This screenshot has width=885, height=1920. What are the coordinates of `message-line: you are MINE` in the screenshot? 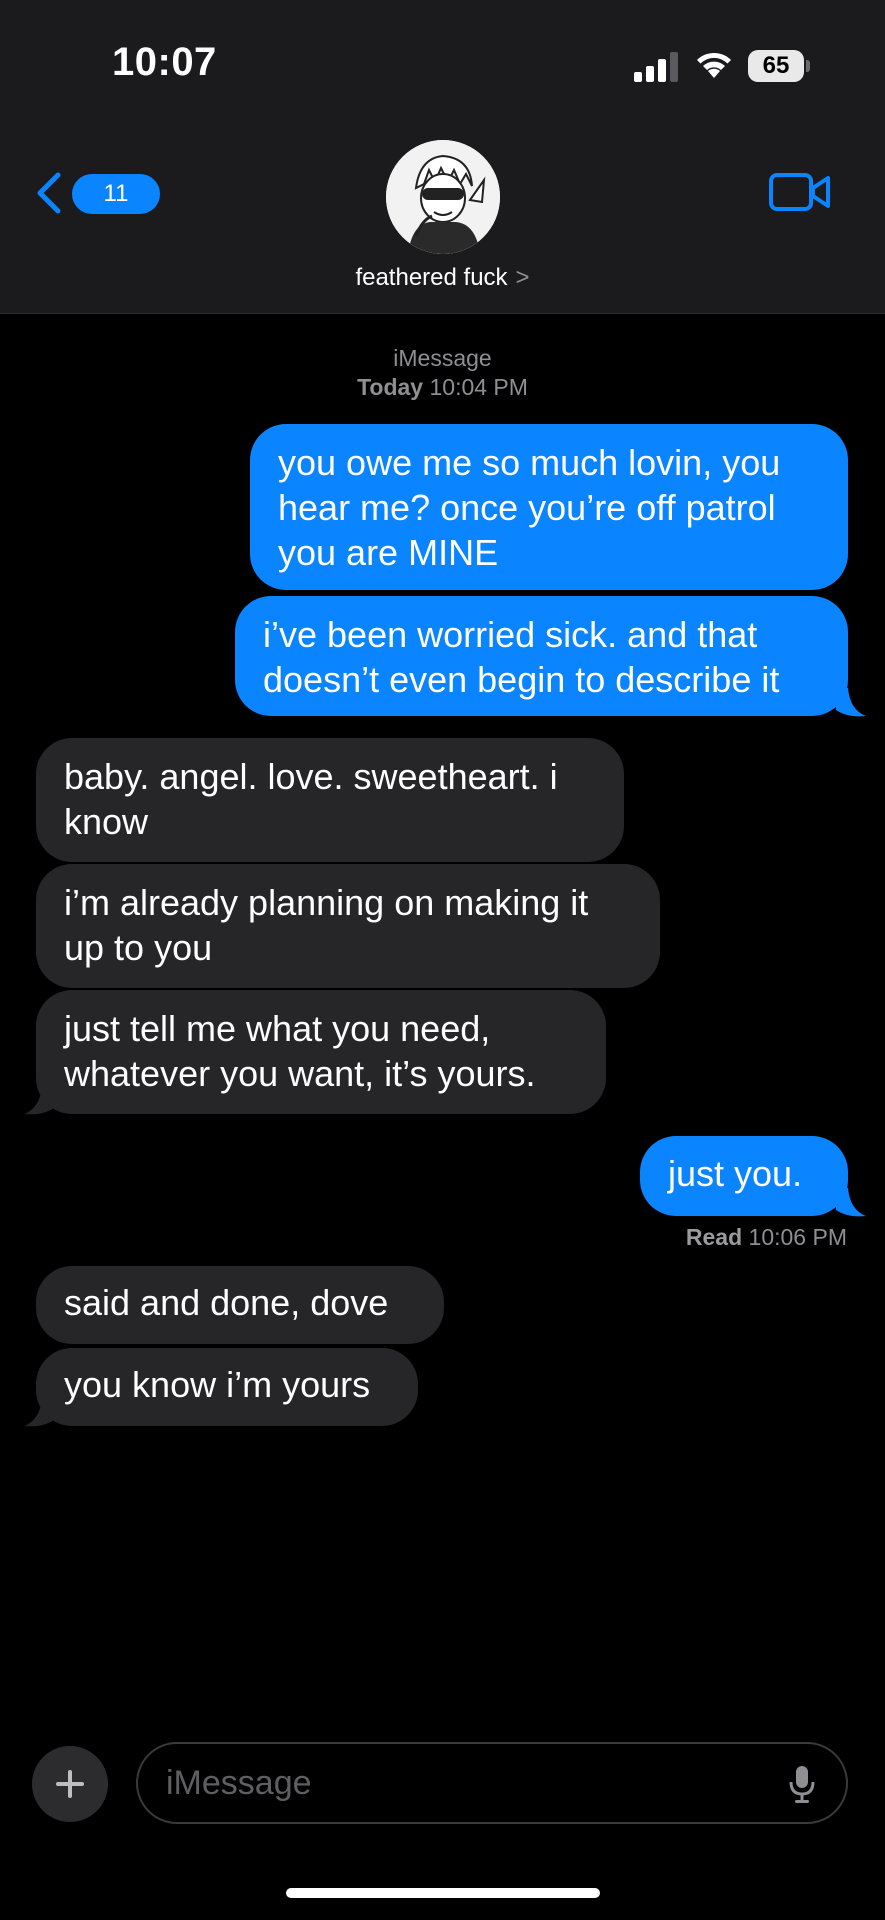 It's located at (388, 552).